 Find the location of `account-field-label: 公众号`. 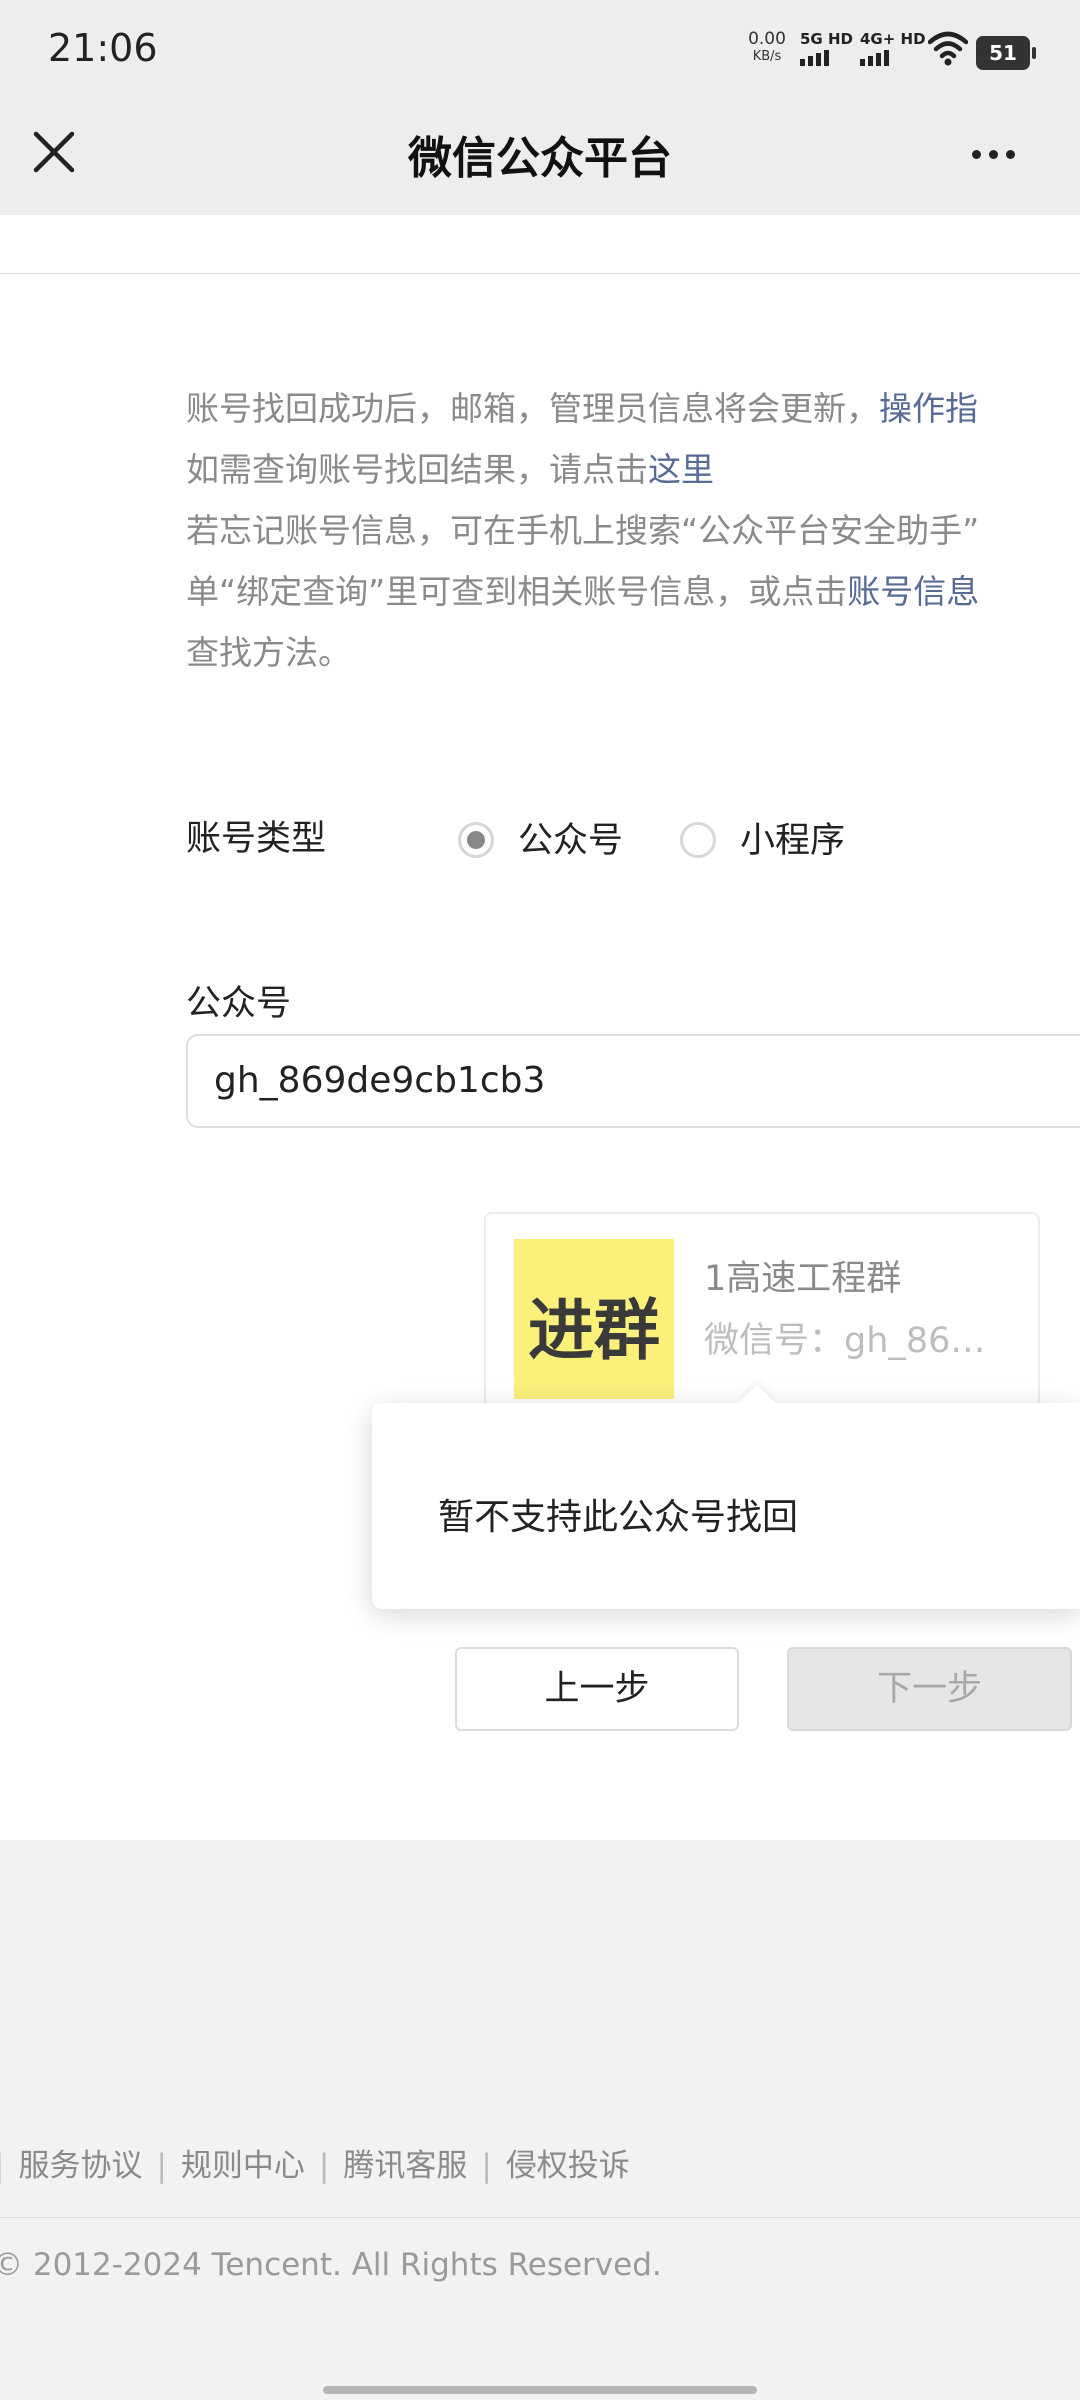

account-field-label: 公众号 is located at coordinates (239, 1004).